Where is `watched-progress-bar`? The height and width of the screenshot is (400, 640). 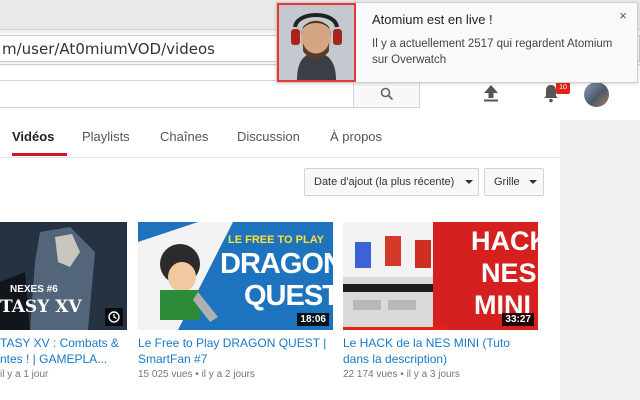 watched-progress-bar is located at coordinates (397, 328).